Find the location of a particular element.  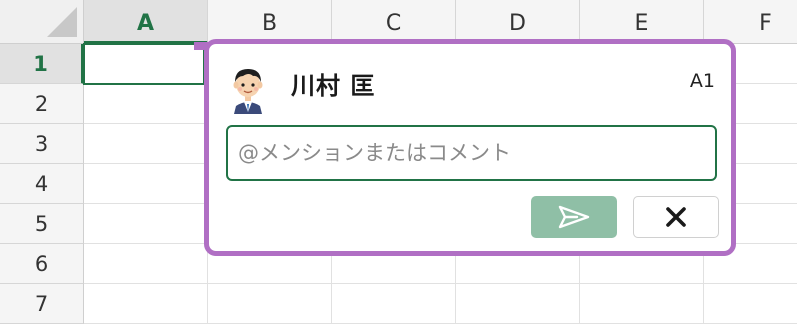

user-avatar-icon is located at coordinates (248, 91).